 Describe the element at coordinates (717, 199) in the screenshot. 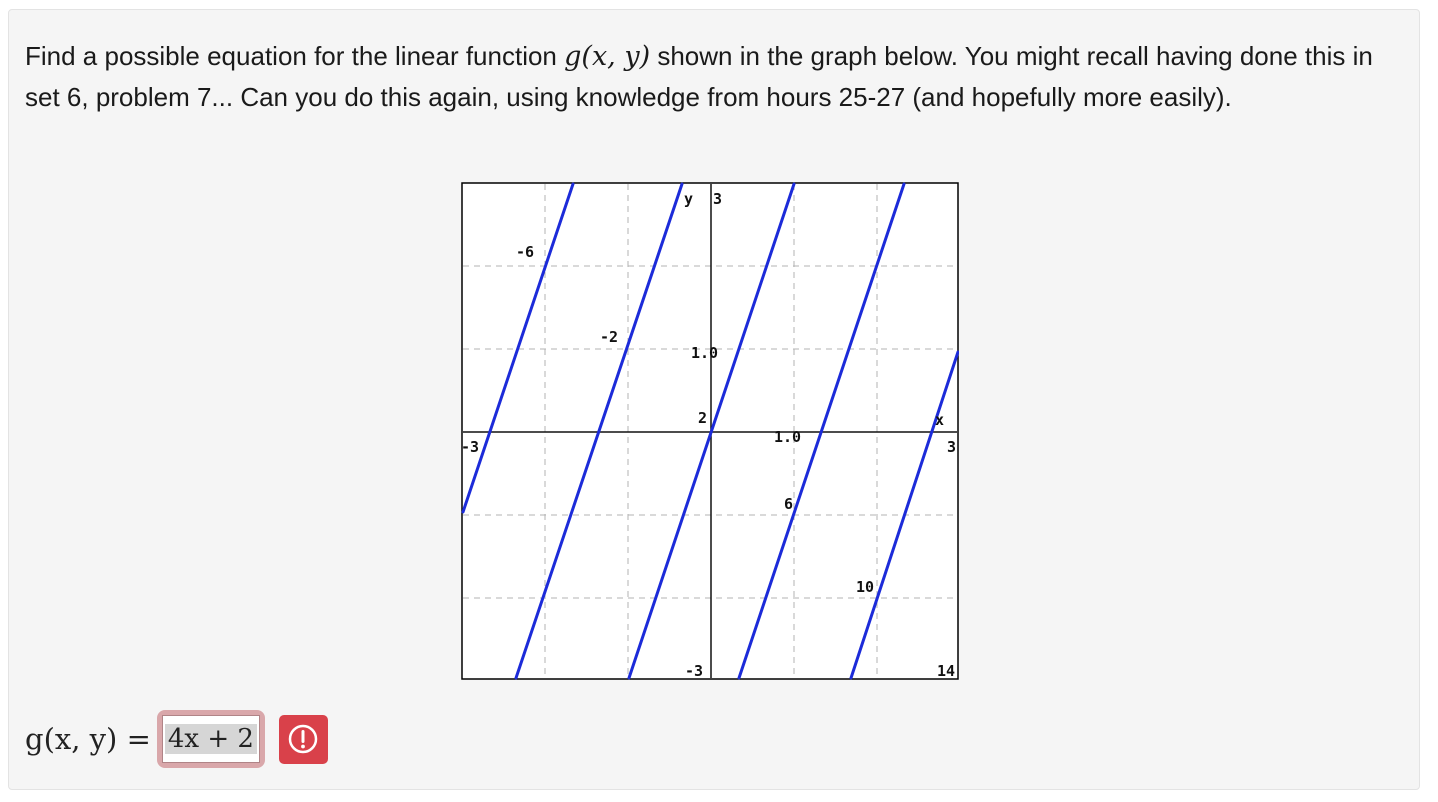

I see `y-top-label: 3` at that location.